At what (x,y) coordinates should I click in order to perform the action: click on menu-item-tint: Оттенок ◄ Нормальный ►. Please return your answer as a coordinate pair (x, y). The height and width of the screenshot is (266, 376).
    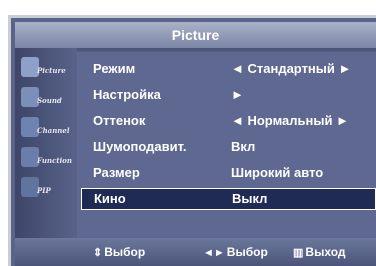
    Looking at the image, I should click on (228, 121).